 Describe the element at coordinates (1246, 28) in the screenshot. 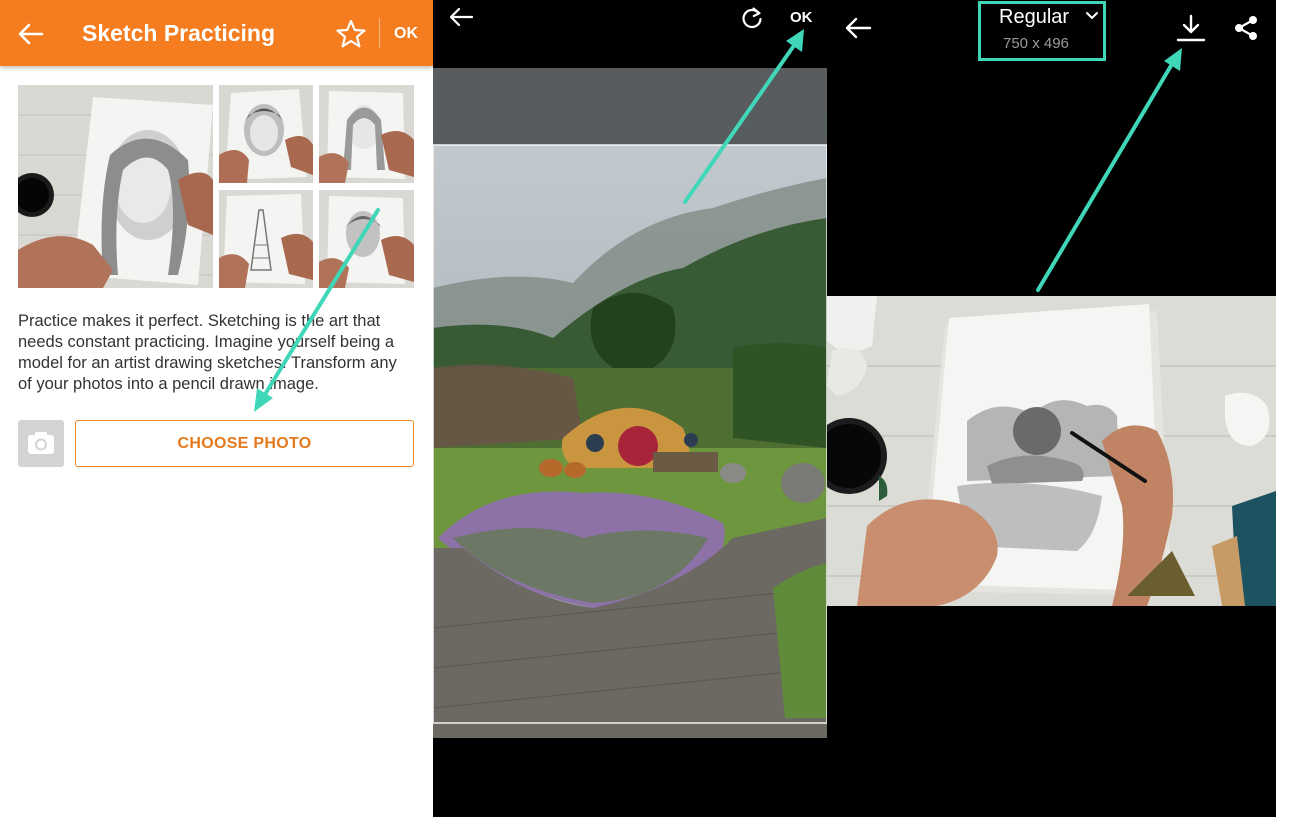

I see `share-icon` at that location.